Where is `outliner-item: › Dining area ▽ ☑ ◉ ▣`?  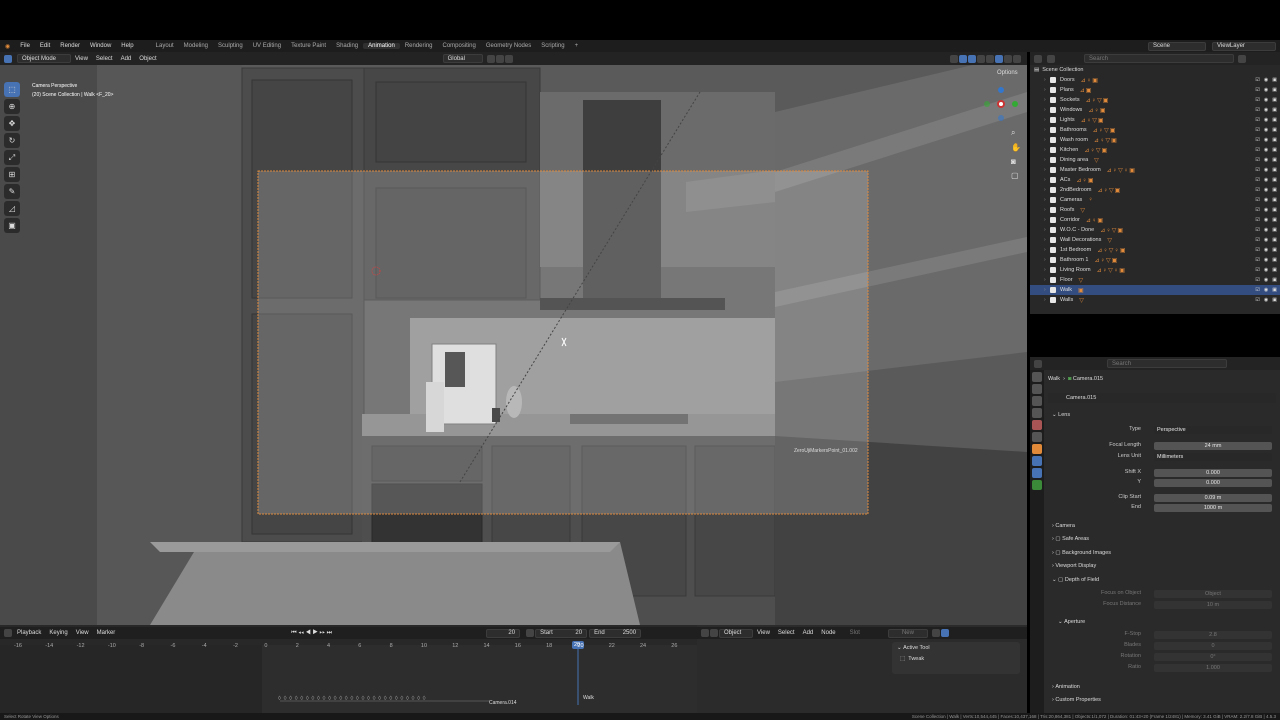
outliner-item: › Dining area ▽ ☑ ◉ ▣ is located at coordinates (1155, 160).